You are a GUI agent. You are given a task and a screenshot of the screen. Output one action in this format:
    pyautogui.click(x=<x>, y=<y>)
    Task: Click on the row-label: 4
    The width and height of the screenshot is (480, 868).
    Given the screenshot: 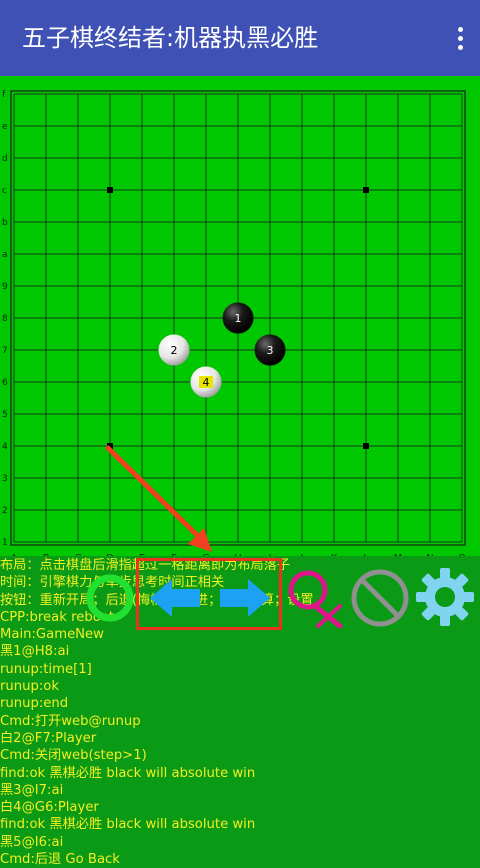 What is the action you would take?
    pyautogui.click(x=5, y=447)
    